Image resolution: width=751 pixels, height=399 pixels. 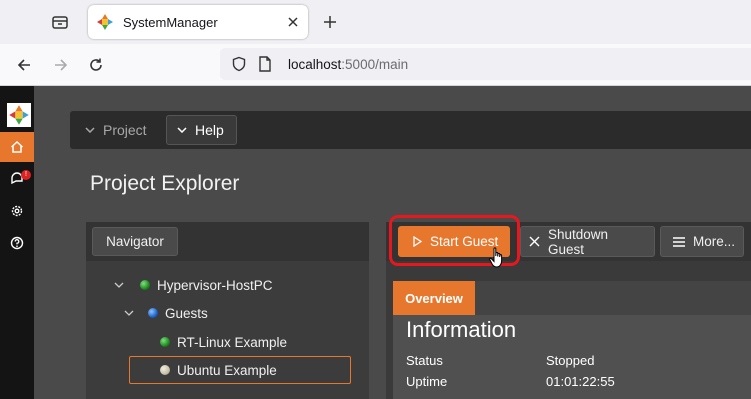 What do you see at coordinates (434, 298) in the screenshot?
I see `tab-overview: Overview` at bounding box center [434, 298].